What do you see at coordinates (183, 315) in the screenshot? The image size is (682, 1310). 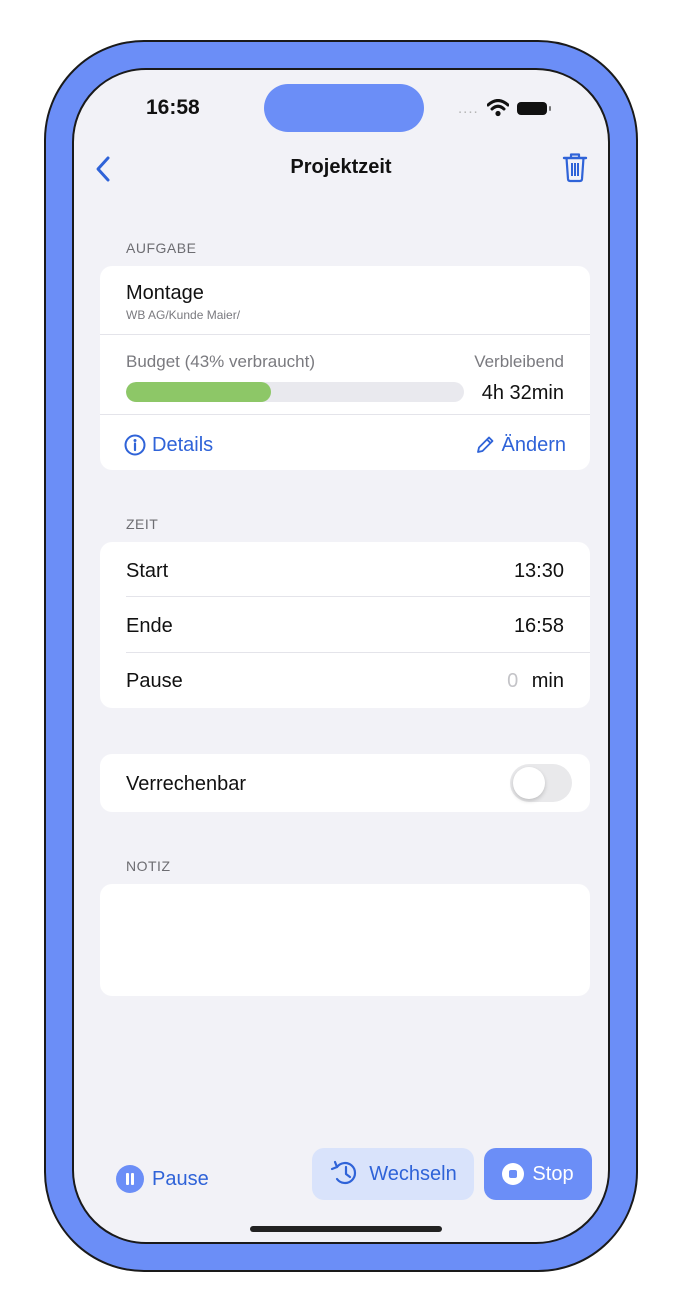 I see `task-subtitle: WB AG/Kunde Maier/` at bounding box center [183, 315].